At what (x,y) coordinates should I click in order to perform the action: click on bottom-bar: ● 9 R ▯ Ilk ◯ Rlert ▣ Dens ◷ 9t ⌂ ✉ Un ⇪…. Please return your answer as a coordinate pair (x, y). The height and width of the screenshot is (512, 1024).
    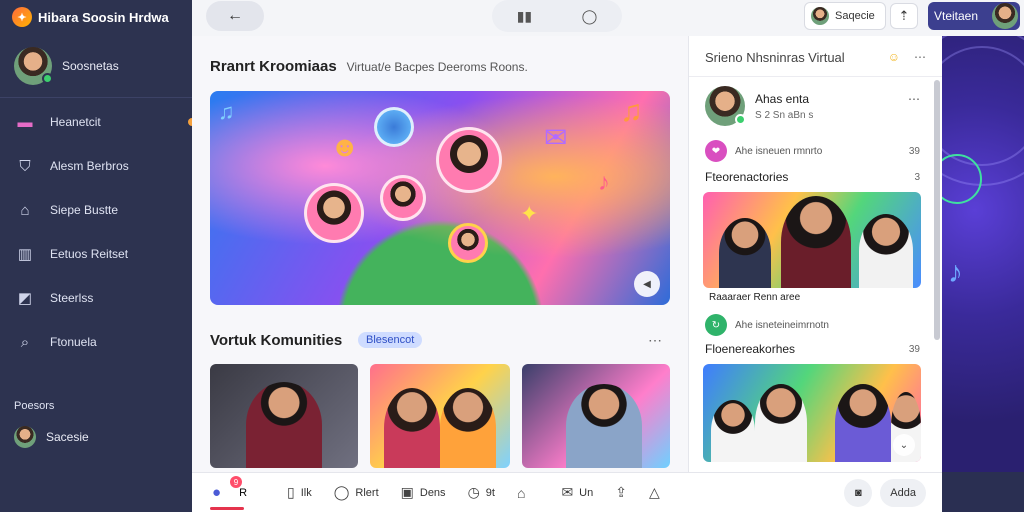
    Looking at the image, I should click on (567, 492).